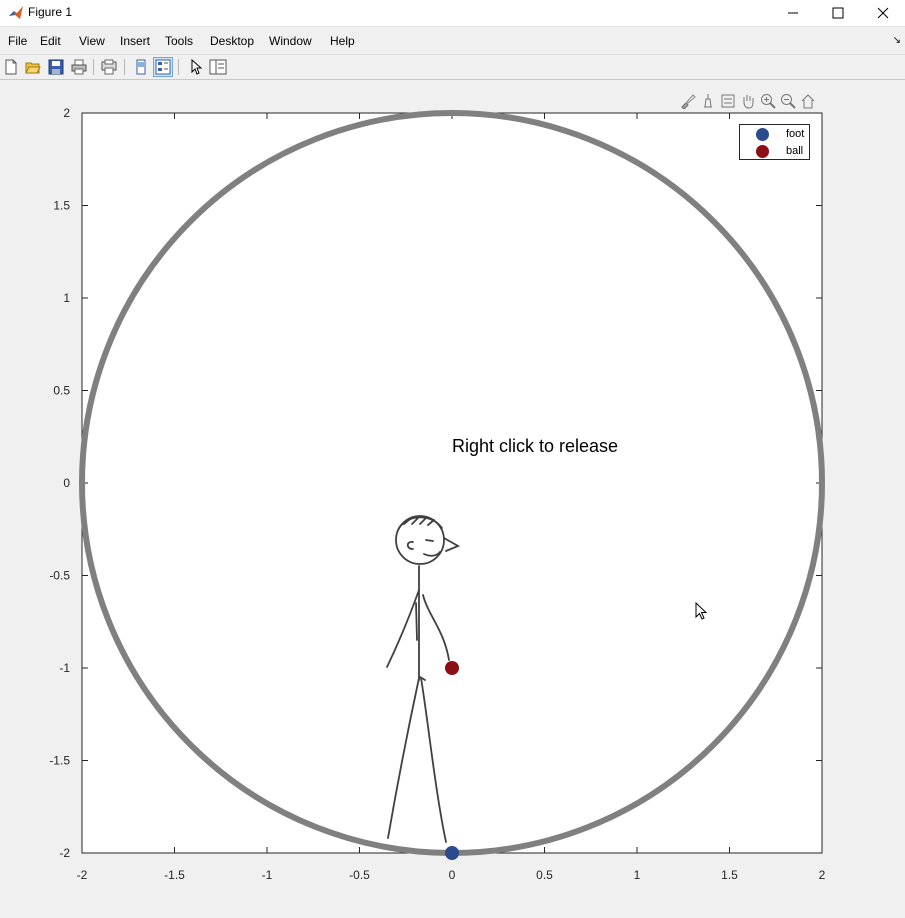  I want to click on legend-ball-marker, so click(762, 151).